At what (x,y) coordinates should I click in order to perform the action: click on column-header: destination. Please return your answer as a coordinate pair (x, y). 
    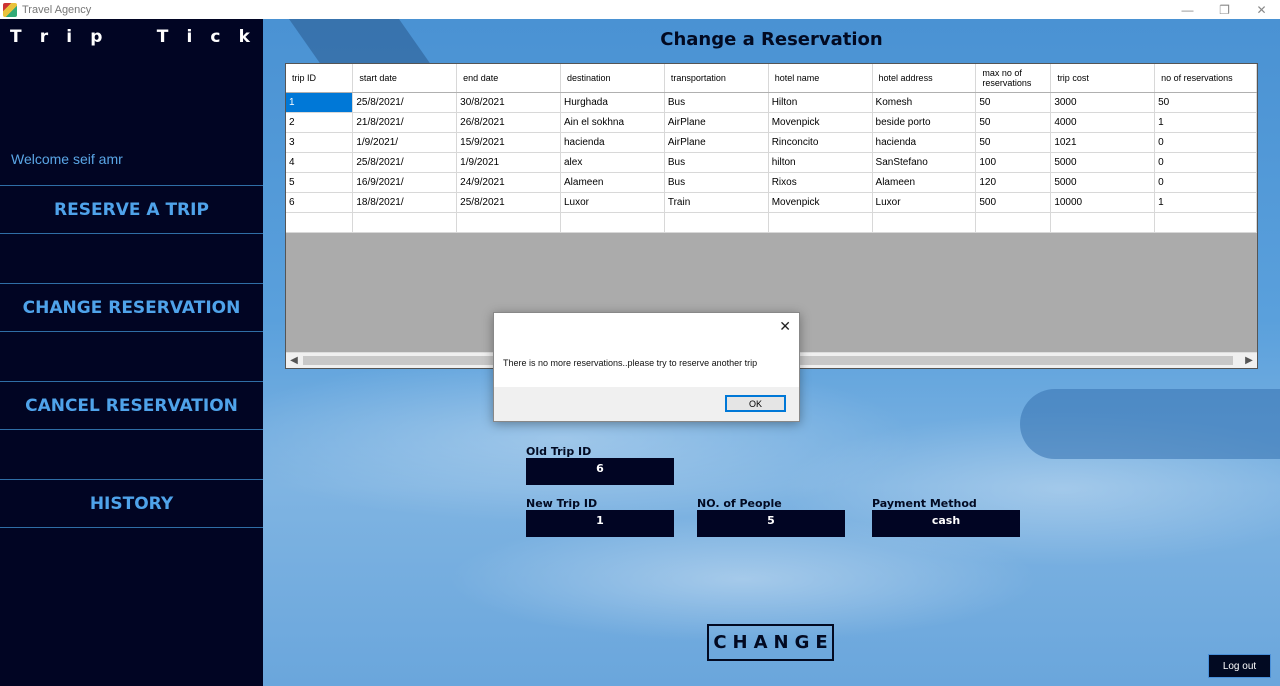
    Looking at the image, I should click on (612, 78).